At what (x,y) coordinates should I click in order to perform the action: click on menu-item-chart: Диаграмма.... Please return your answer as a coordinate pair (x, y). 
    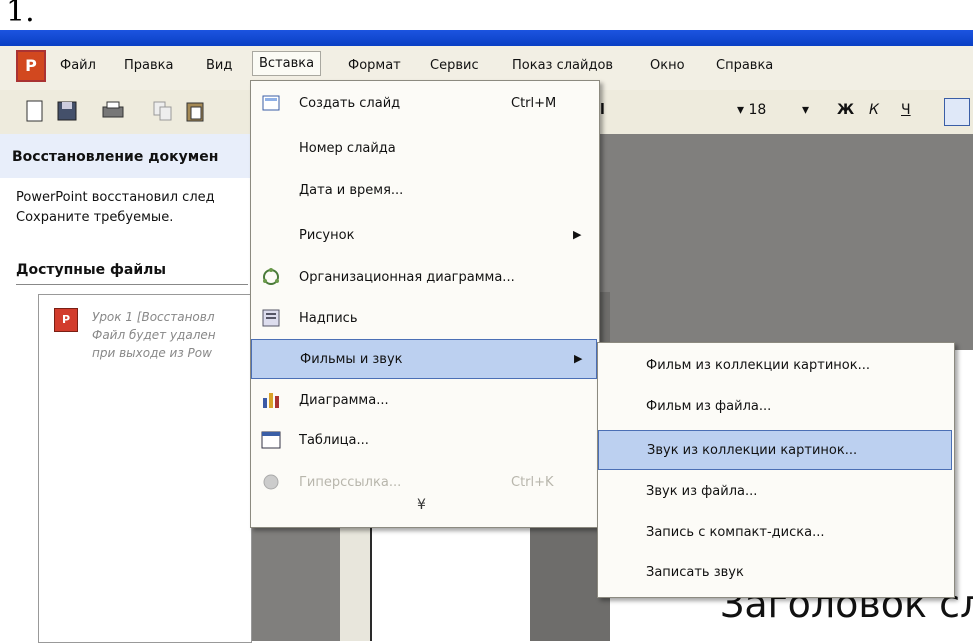
    Looking at the image, I should click on (424, 401).